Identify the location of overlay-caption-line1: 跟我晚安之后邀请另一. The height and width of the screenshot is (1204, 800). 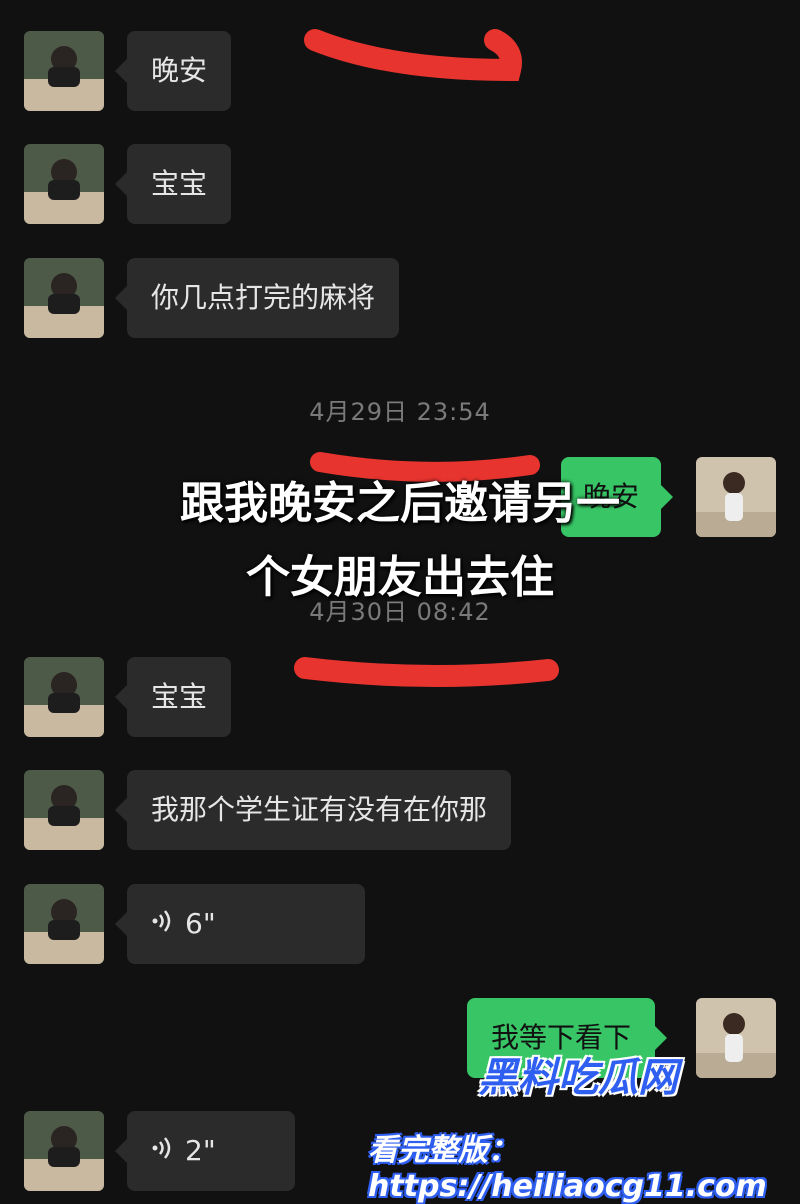
(400, 503).